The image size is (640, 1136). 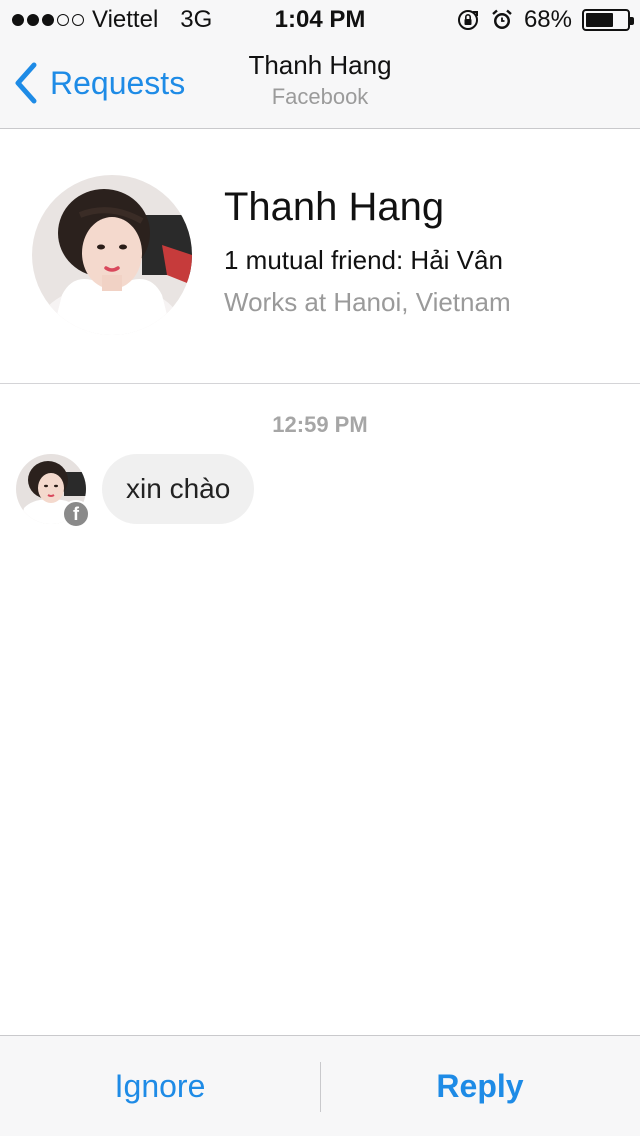 I want to click on message-text: xin chào, so click(x=178, y=488).